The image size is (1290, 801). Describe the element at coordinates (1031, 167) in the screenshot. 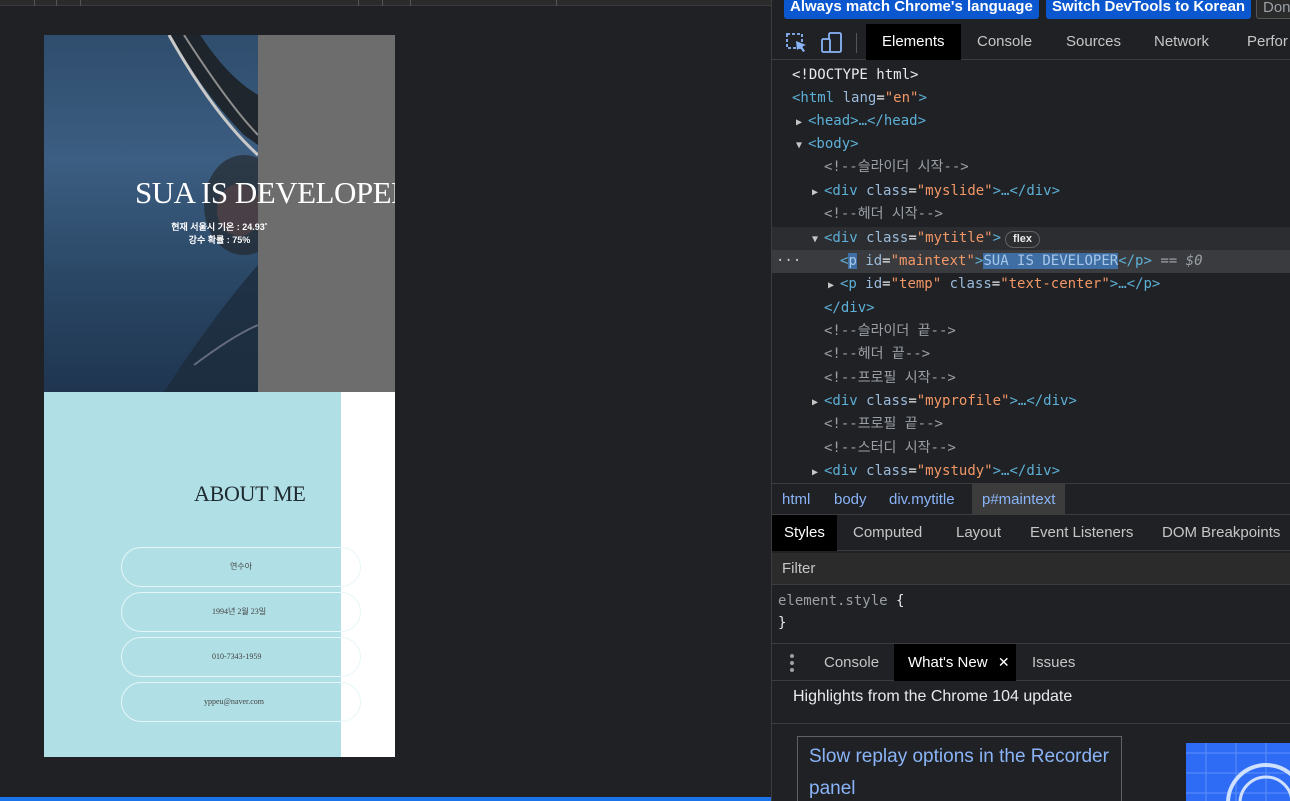

I see `dom-comment: <!--슬라이더 시작-->` at that location.